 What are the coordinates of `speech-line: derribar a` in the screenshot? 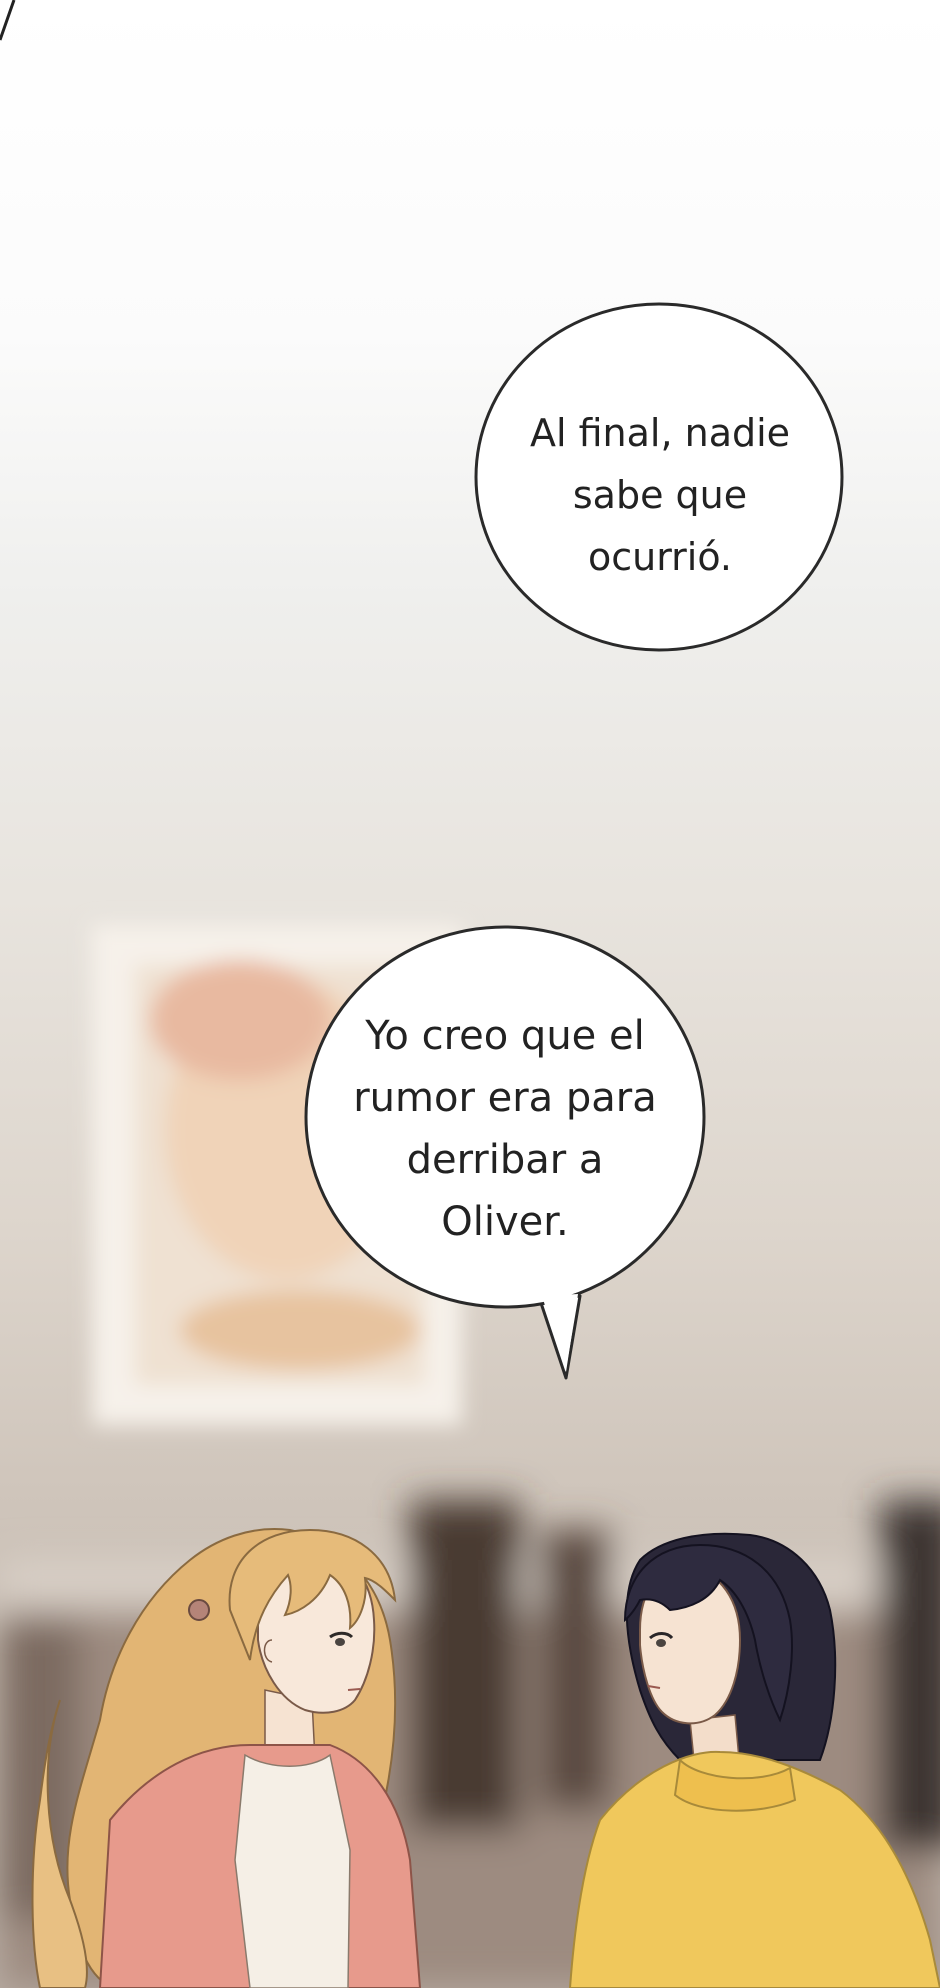 It's located at (505, 1160).